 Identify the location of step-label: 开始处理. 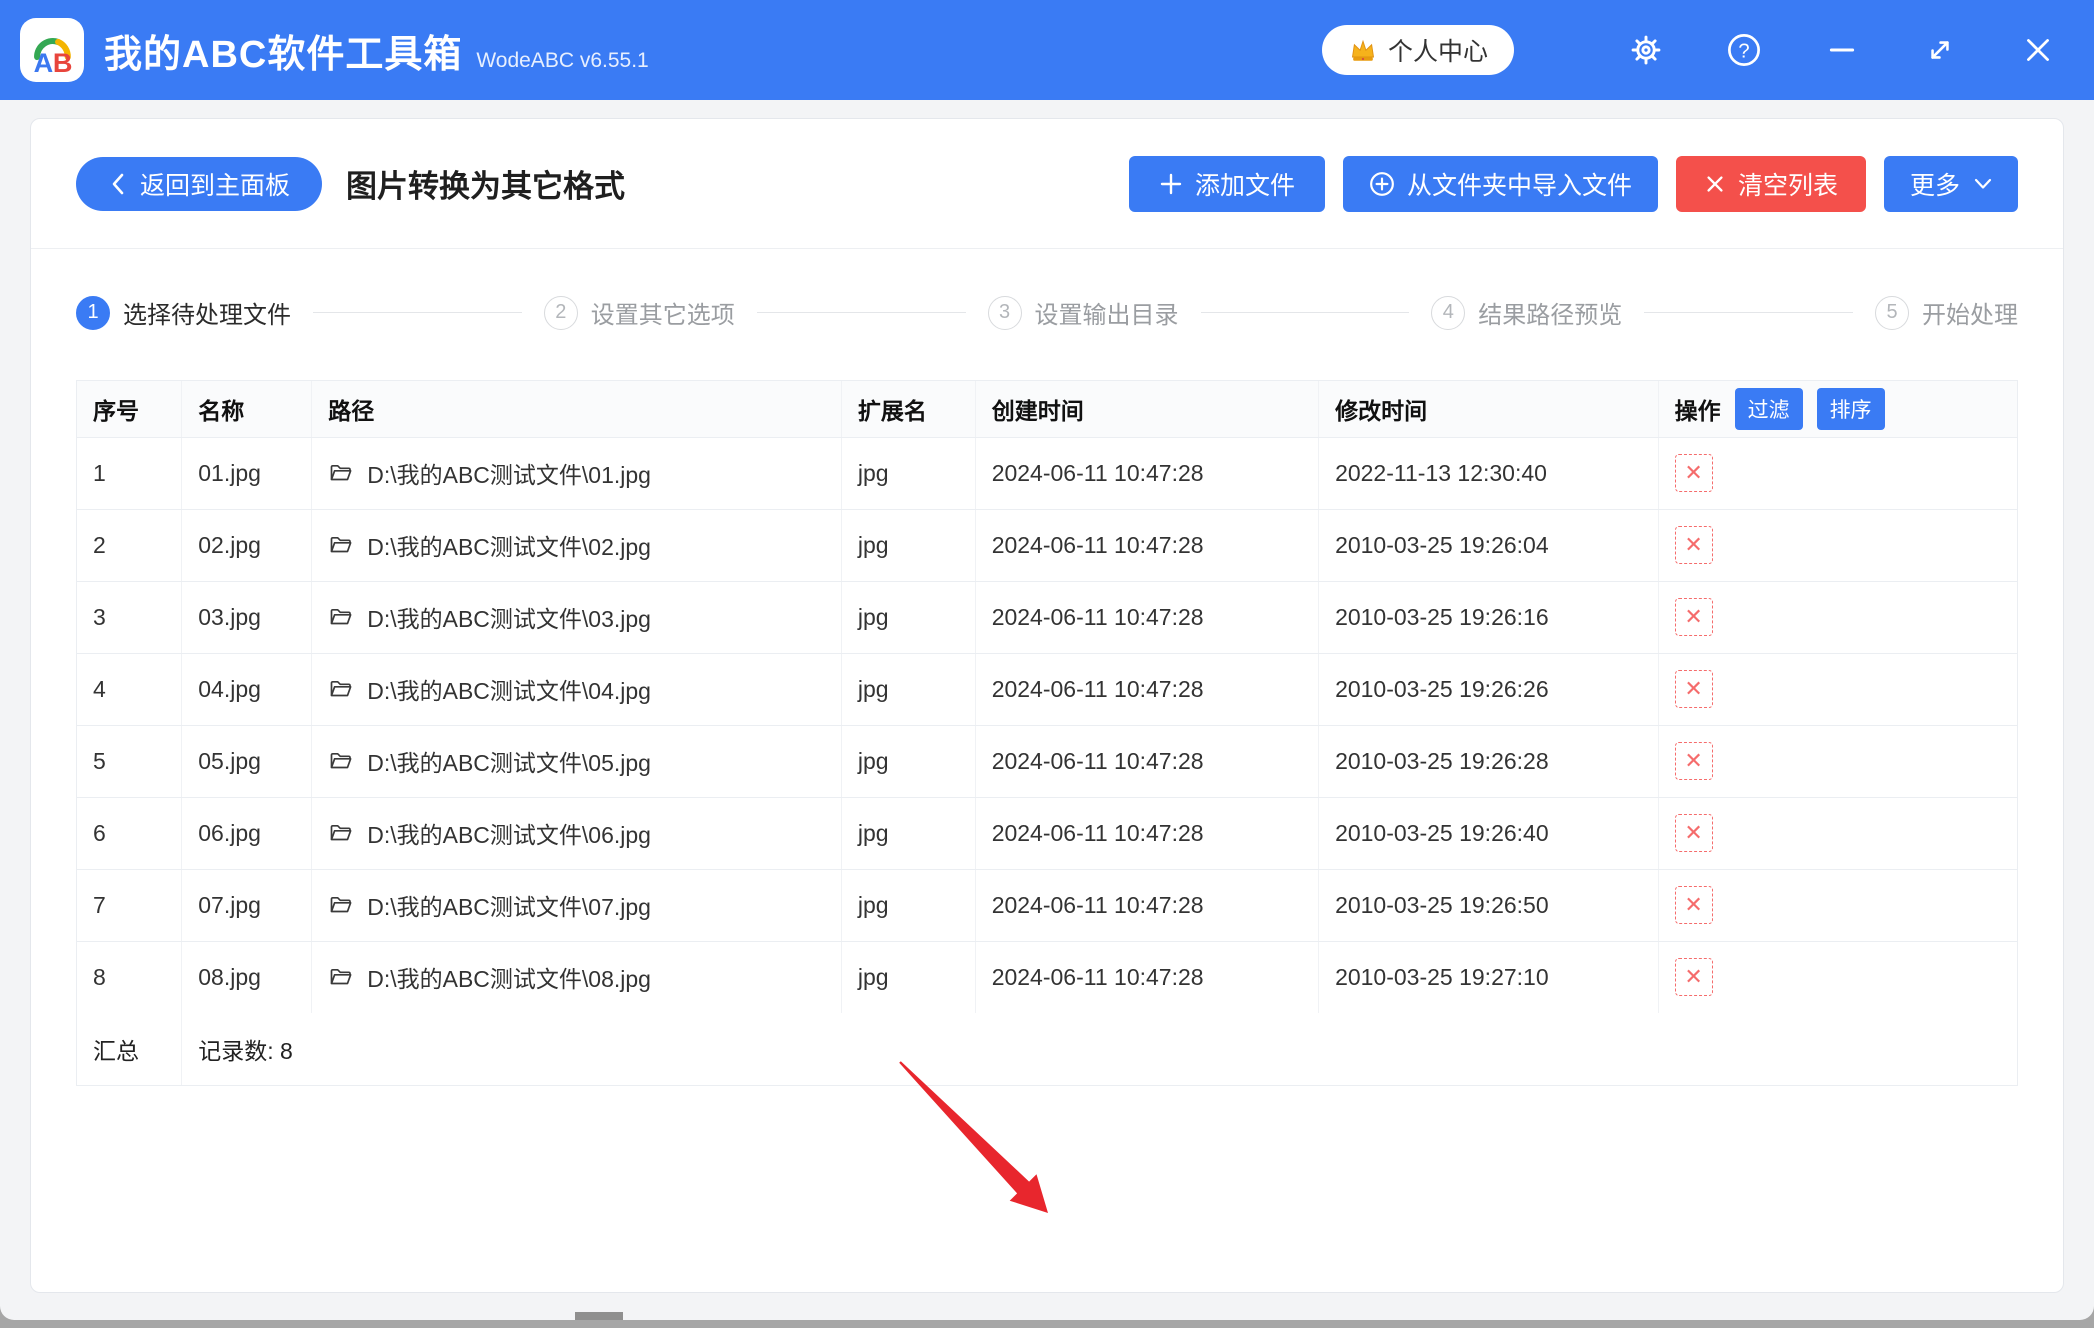
(1970, 315).